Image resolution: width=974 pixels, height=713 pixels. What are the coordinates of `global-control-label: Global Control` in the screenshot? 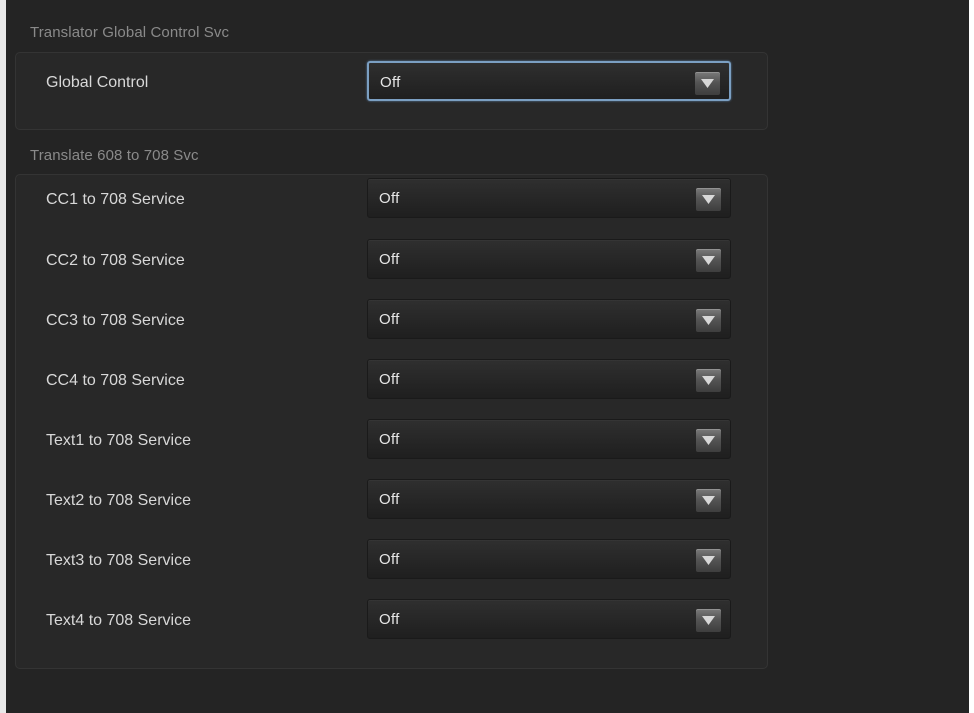 It's located at (97, 82).